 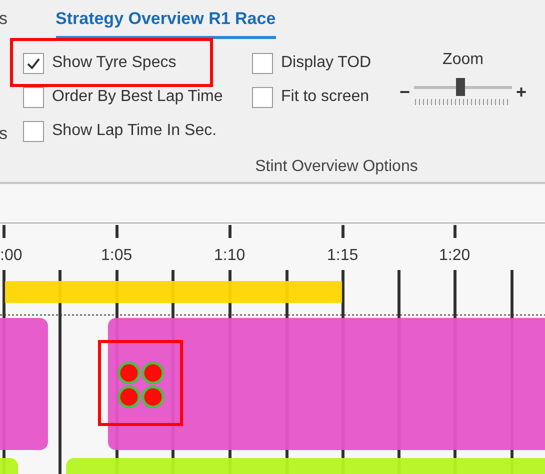 I want to click on slider-thumb, so click(x=461, y=87).